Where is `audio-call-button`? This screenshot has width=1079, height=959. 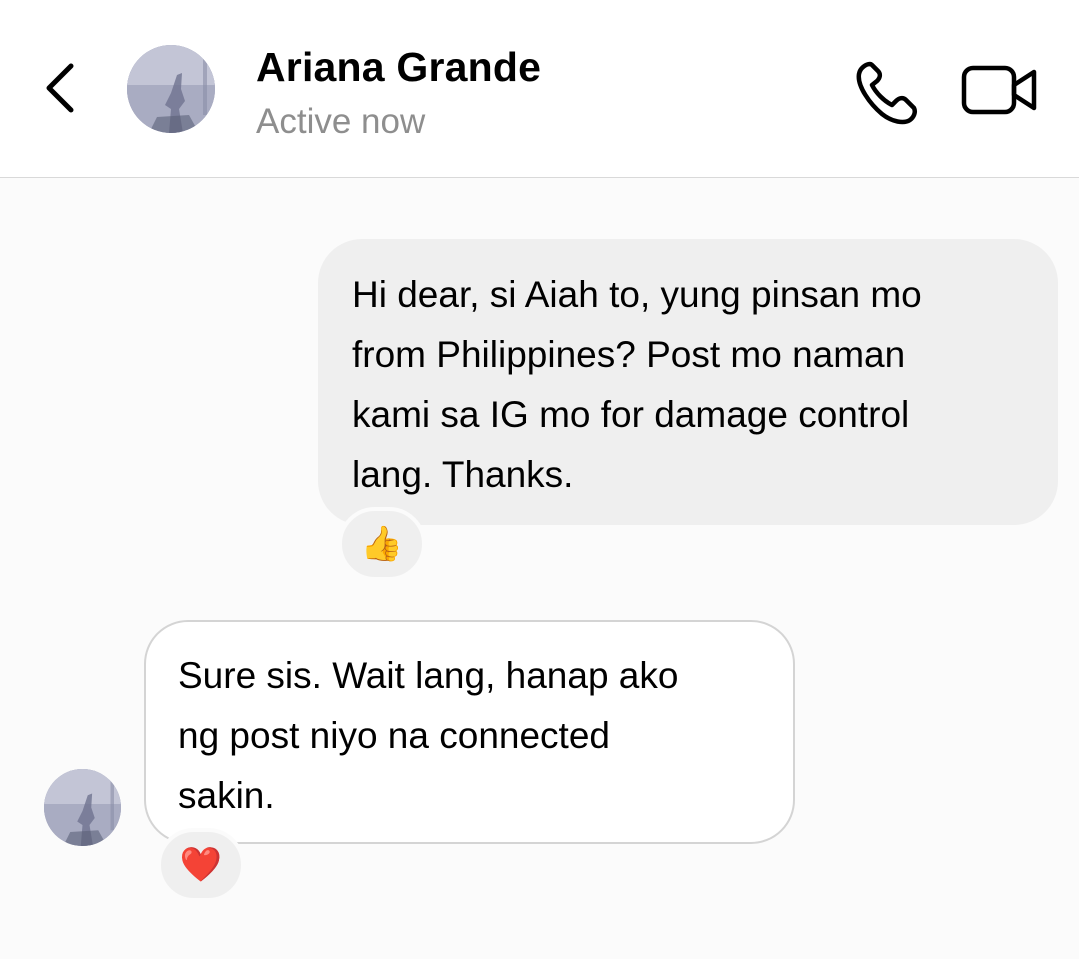
audio-call-button is located at coordinates (887, 92).